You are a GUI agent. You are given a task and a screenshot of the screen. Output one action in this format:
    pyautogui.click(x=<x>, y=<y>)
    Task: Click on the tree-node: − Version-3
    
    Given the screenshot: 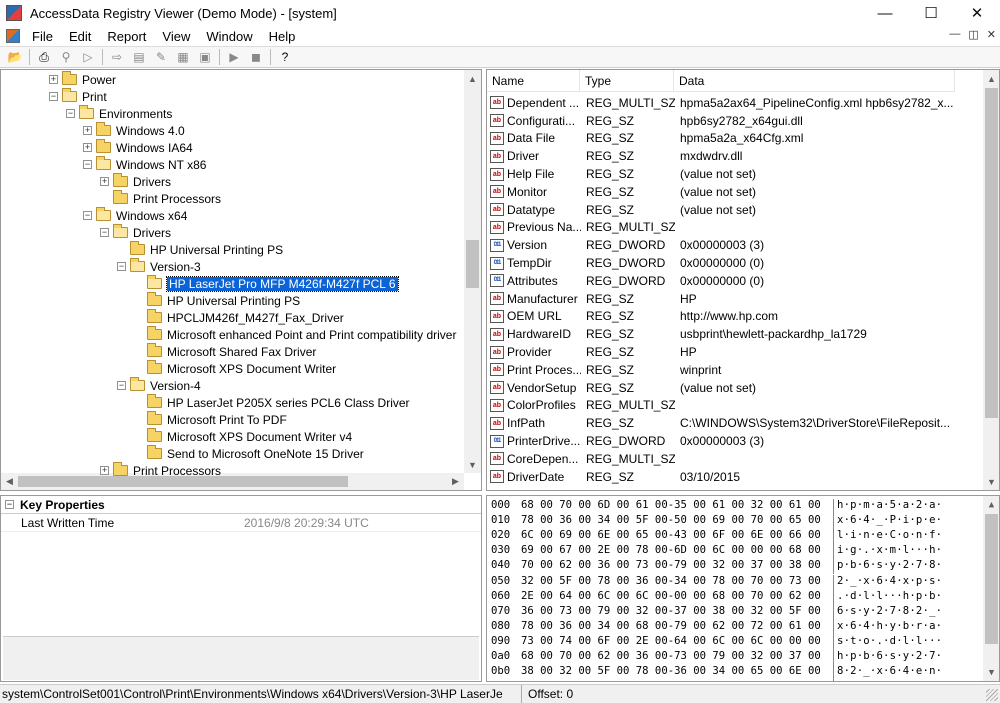 What is the action you would take?
    pyautogui.click(x=159, y=266)
    